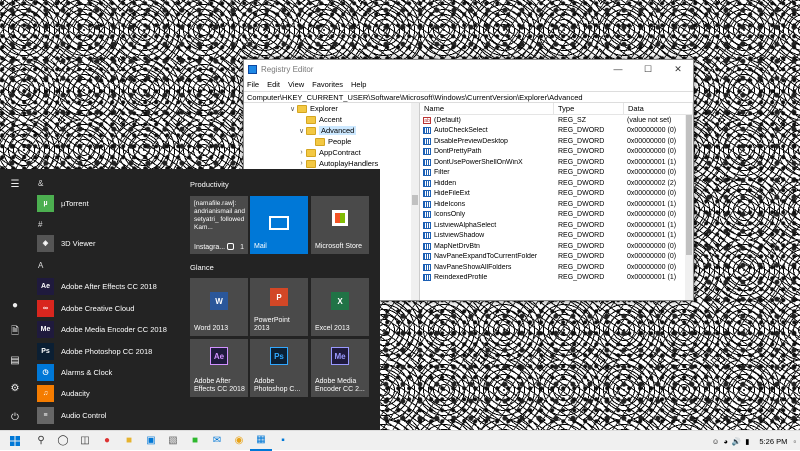  What do you see at coordinates (279, 307) in the screenshot?
I see `tile-powerpoint: P PowerPoint 2013` at bounding box center [279, 307].